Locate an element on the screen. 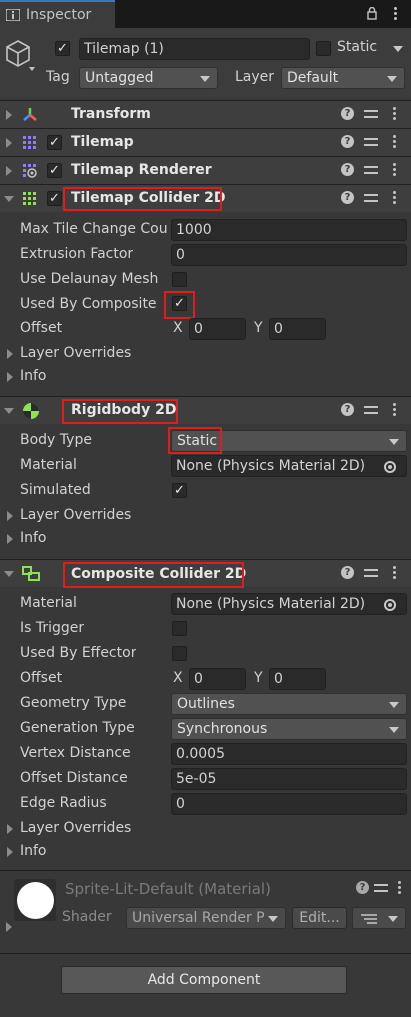 The height and width of the screenshot is (1017, 411). body-type-dropdown: Static is located at coordinates (289, 441).